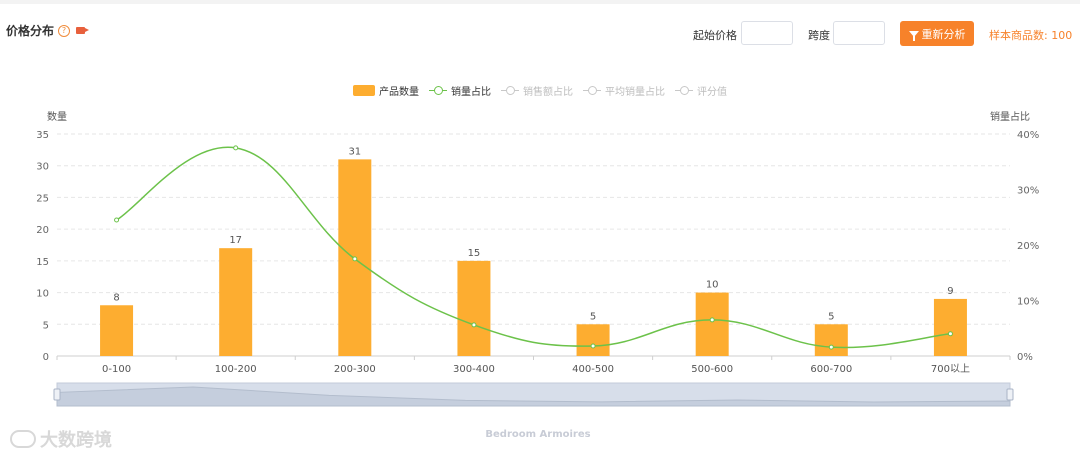  Describe the element at coordinates (593, 369) in the screenshot. I see `x-tick-label: 400-500` at that location.